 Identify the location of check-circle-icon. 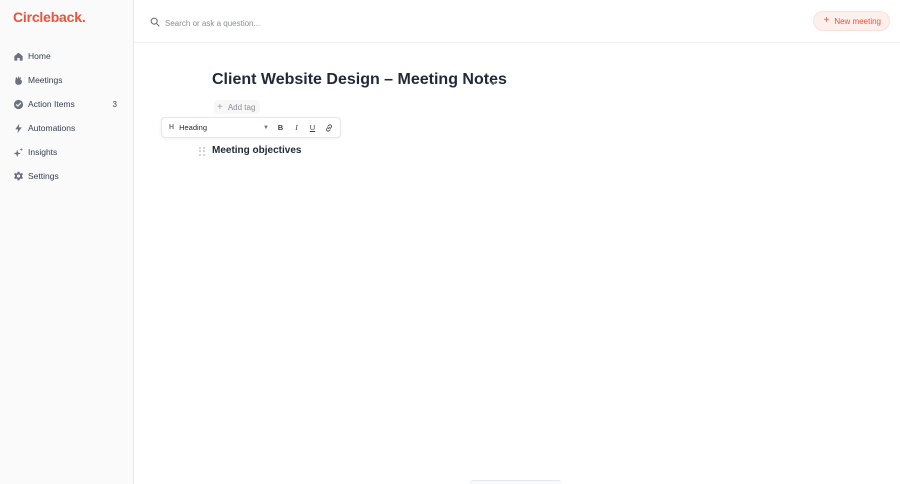
(18, 104).